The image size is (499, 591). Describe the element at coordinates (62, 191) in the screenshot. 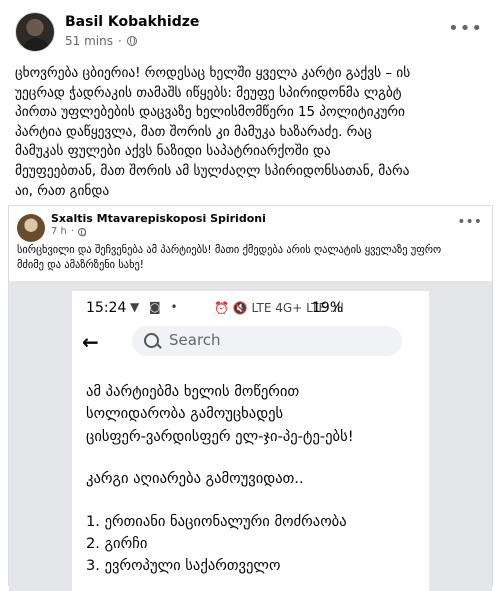

I see `post-text-line: აი, რათ გინდა` at that location.